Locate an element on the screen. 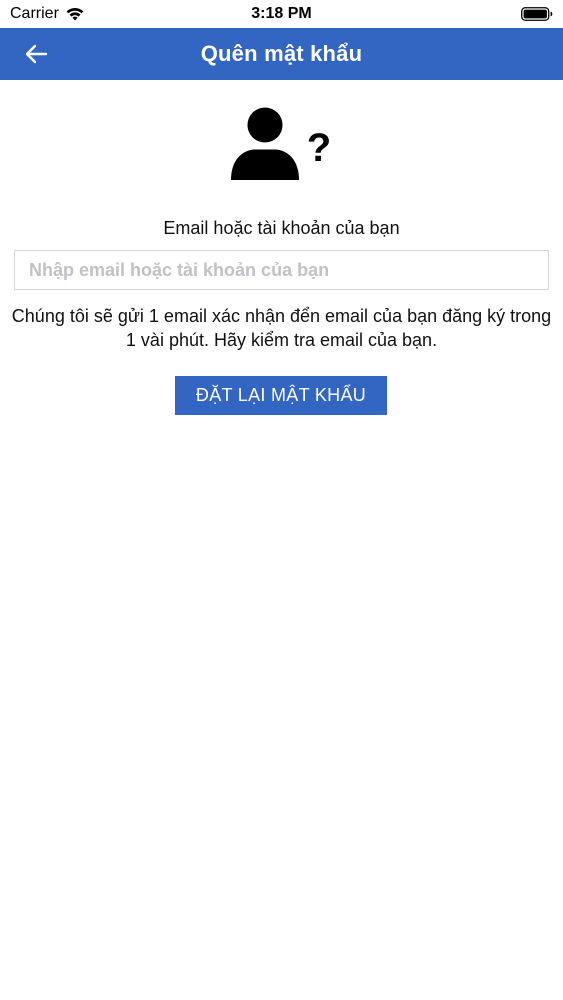  status-time: 3:18 PM is located at coordinates (281, 13).